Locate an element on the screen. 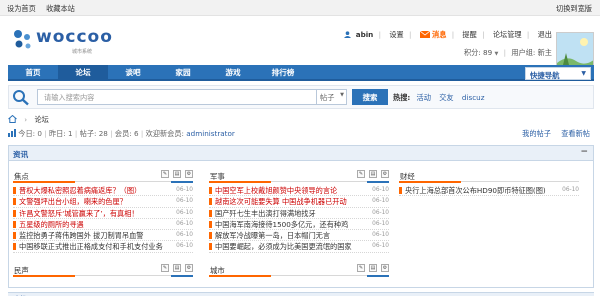 The image size is (600, 296). search-button: 搜索 is located at coordinates (370, 97).